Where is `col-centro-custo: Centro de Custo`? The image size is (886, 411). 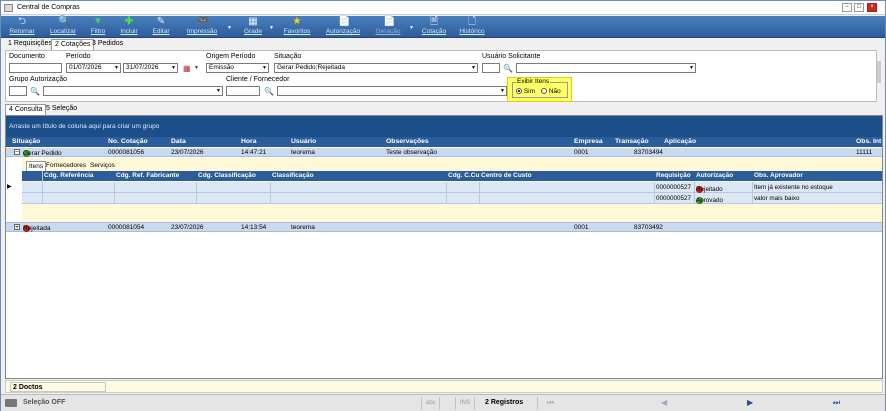
col-centro-custo: Centro de Custo is located at coordinates (506, 175).